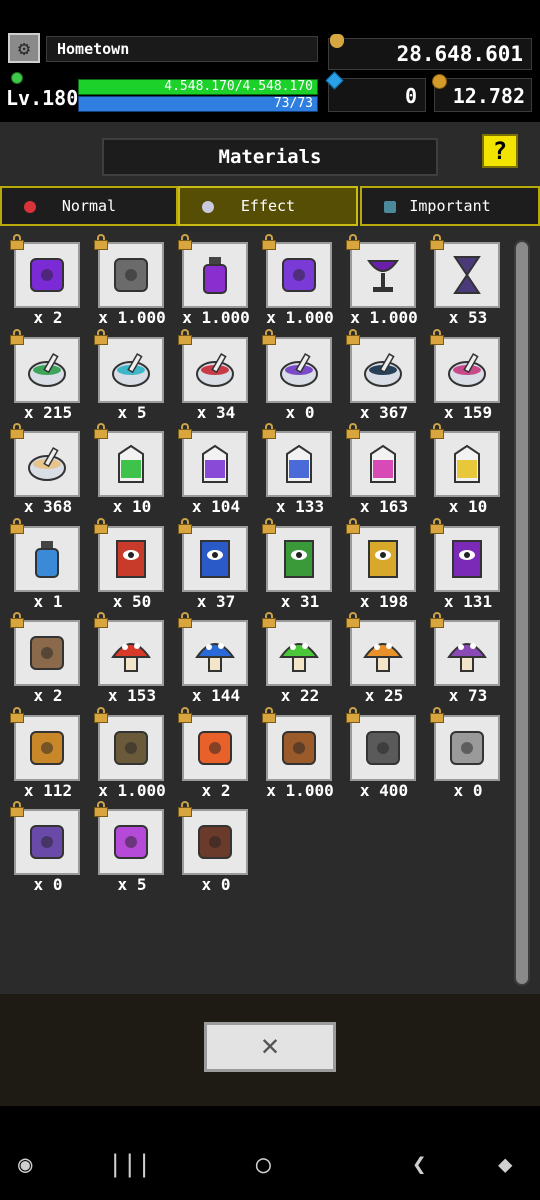 The width and height of the screenshot is (540, 1200). I want to click on material-cell: x 104, so click(214, 469).